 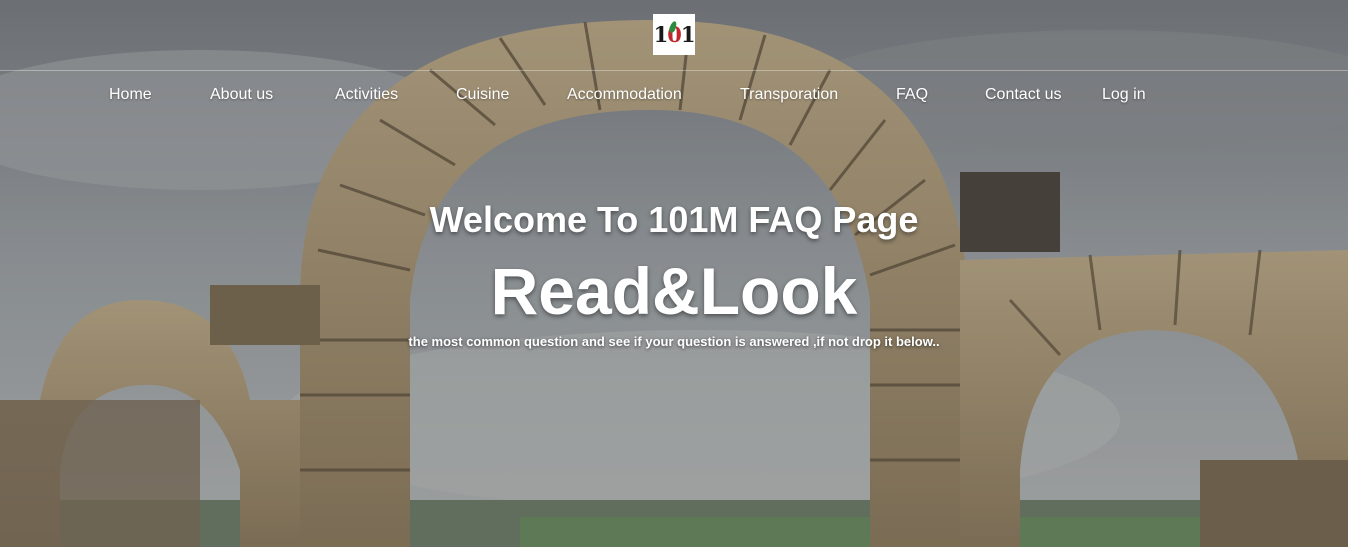 I want to click on nav-transportation: Transporation, so click(x=789, y=95).